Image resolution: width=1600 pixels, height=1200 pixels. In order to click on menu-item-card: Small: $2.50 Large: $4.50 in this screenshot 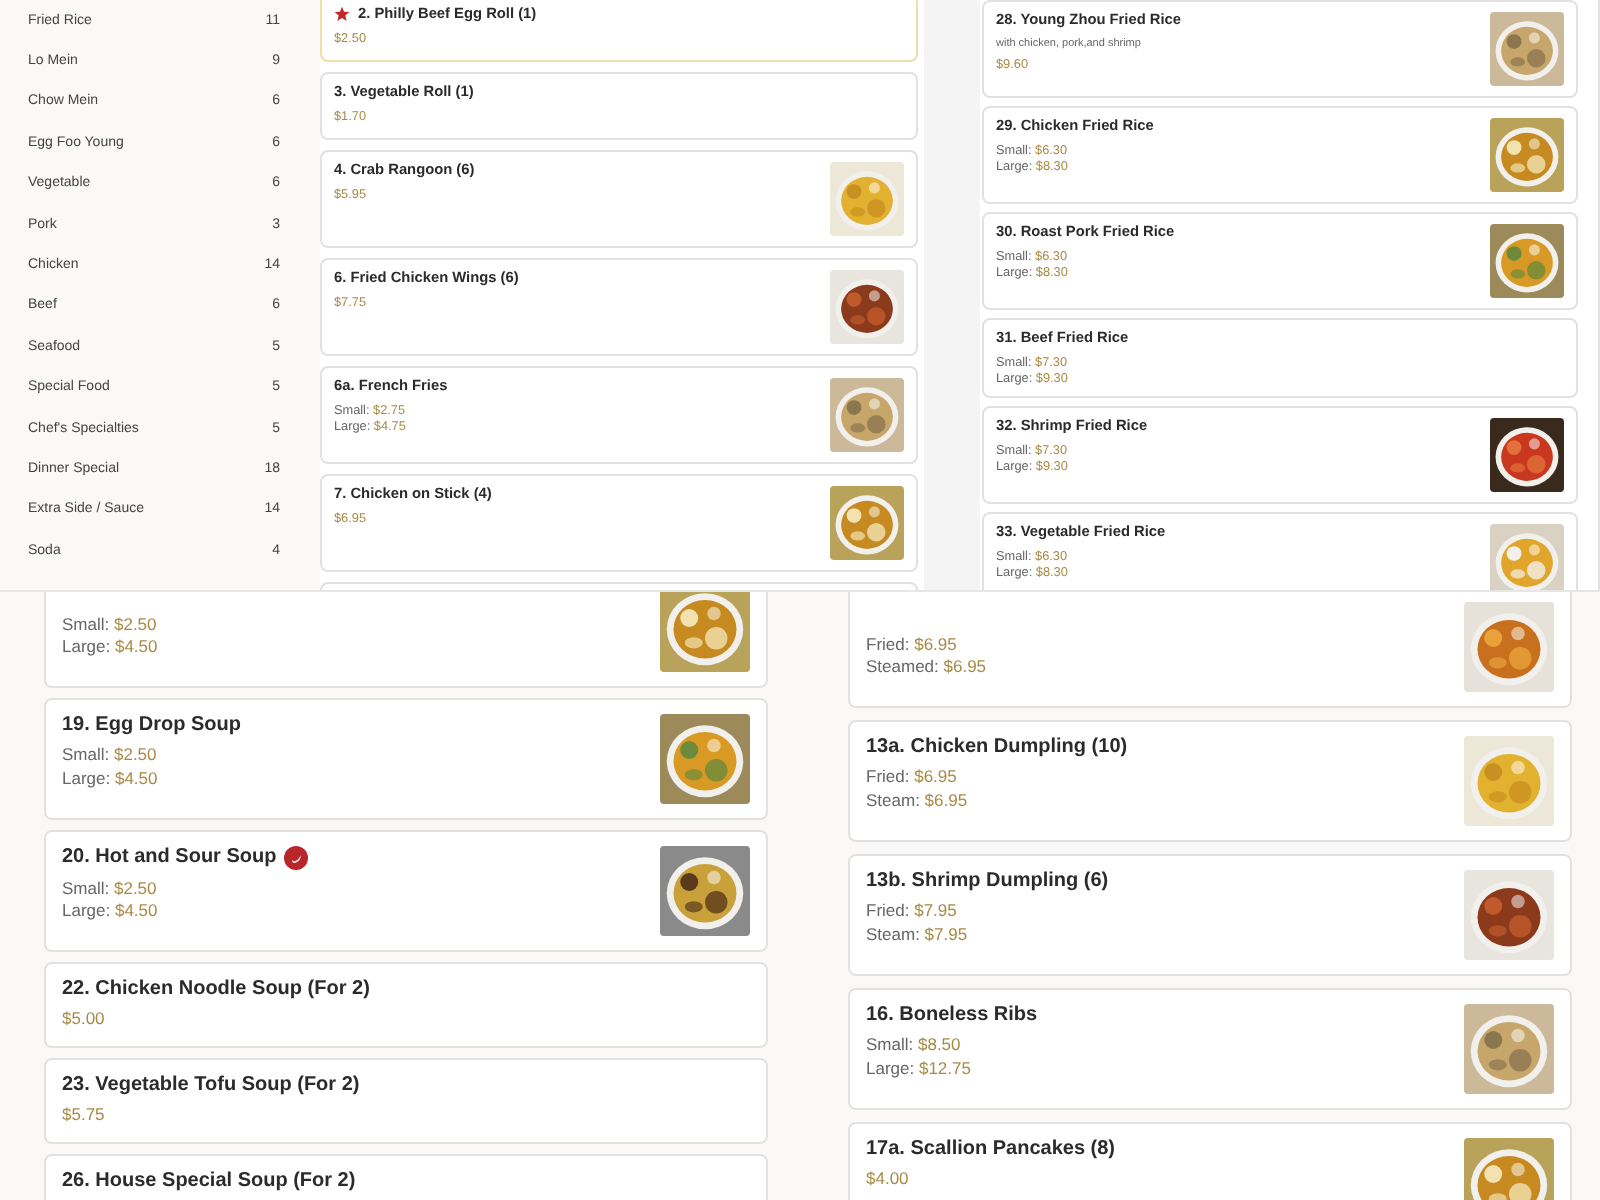, I will do `click(406, 639)`.